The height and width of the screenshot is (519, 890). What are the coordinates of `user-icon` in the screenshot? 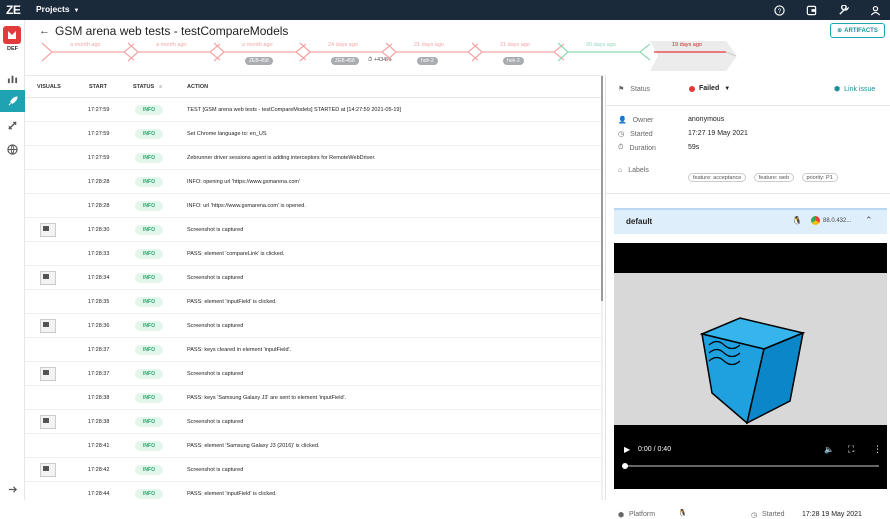 It's located at (875, 10).